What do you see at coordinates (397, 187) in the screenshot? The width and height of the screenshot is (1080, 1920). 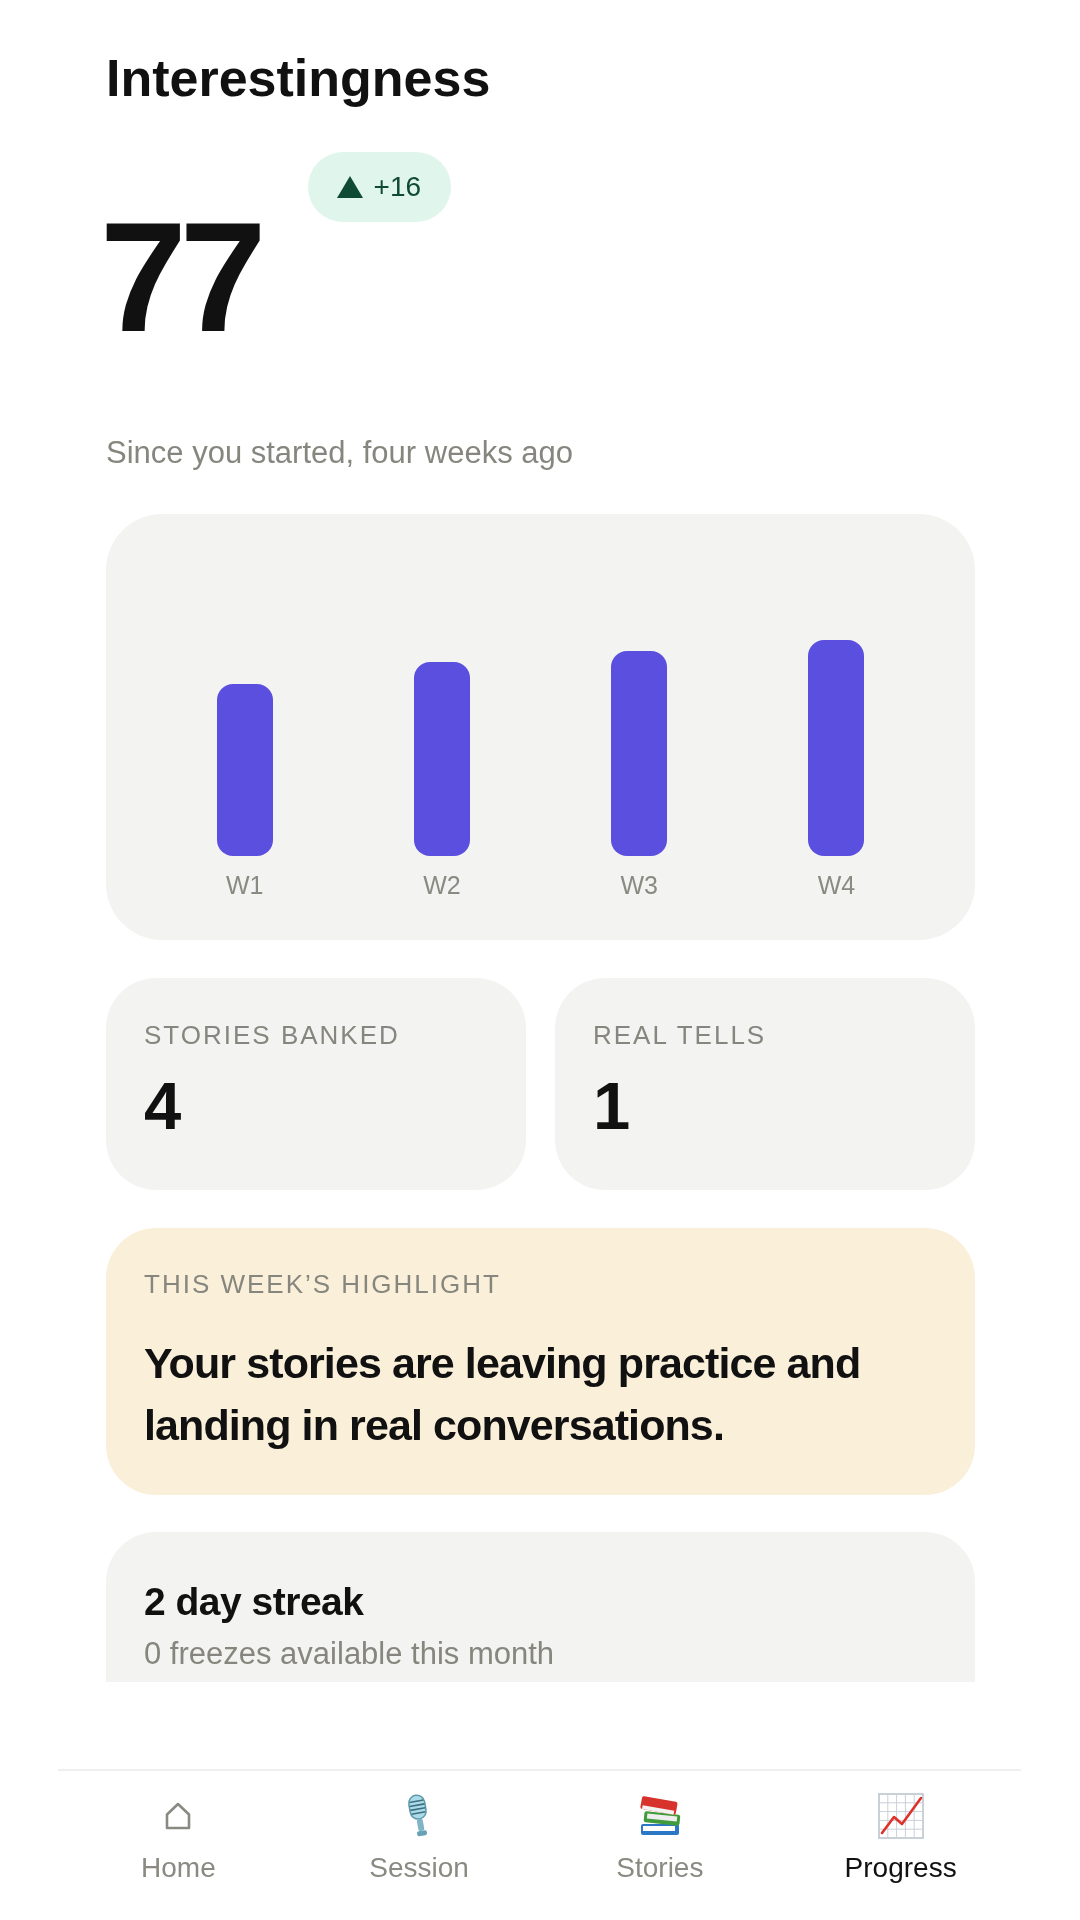 I see `change-value: +16` at bounding box center [397, 187].